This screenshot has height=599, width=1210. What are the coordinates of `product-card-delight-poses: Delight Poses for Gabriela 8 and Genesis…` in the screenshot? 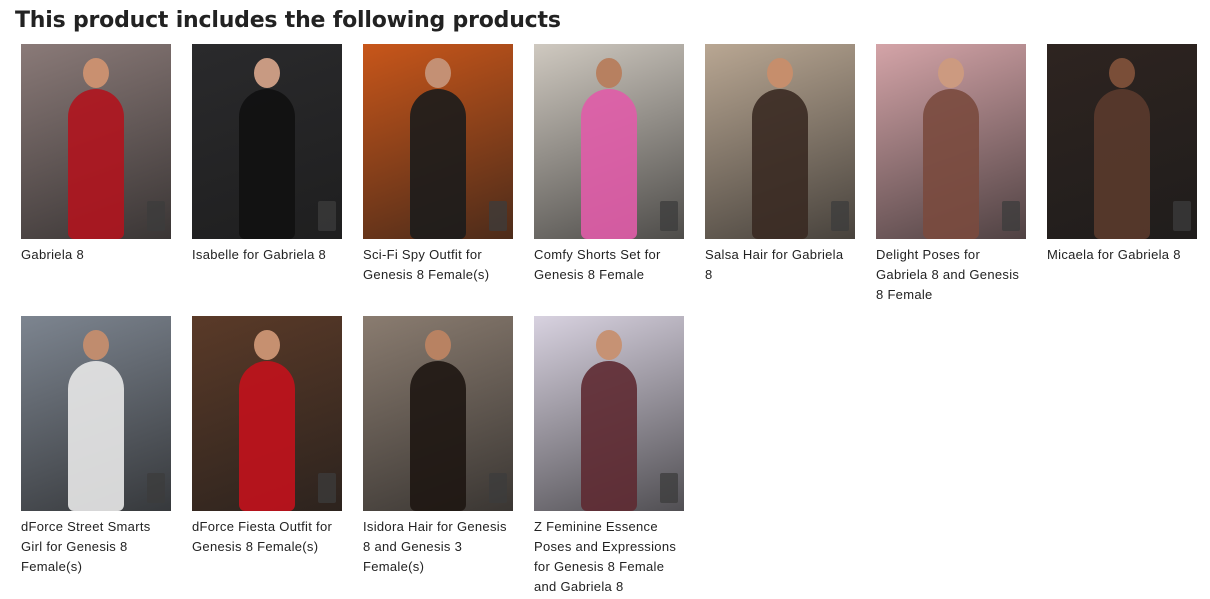 It's located at (951, 180).